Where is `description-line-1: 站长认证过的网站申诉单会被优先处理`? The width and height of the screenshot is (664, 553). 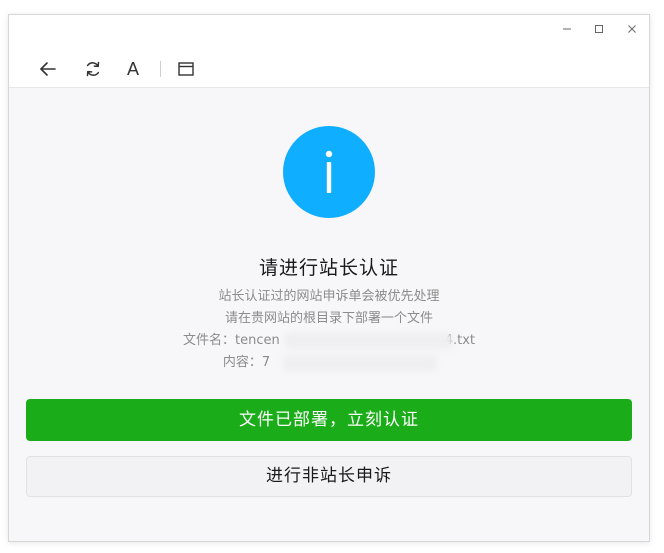
description-line-1: 站长认证过的网站申诉单会被优先处理 is located at coordinates (329, 296).